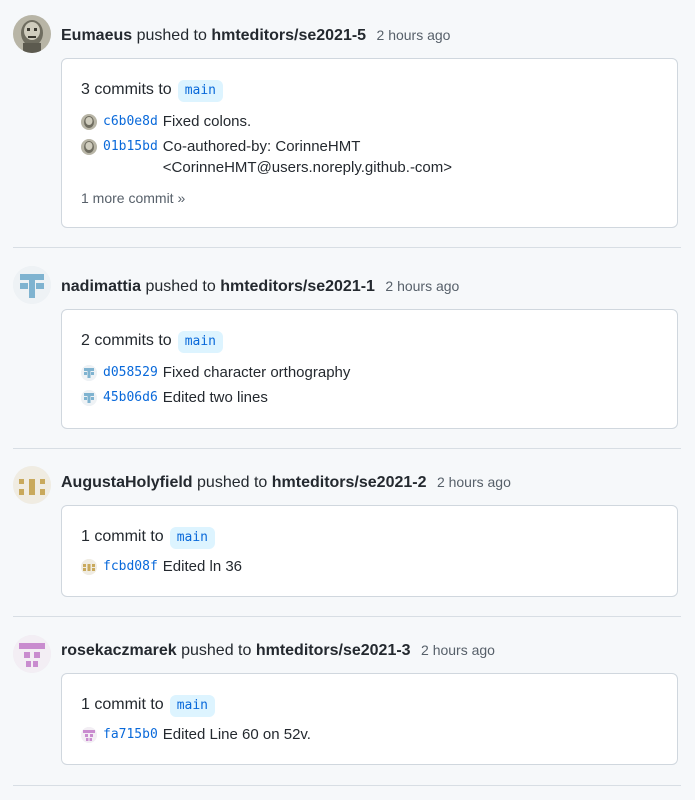  What do you see at coordinates (297, 286) in the screenshot?
I see `repo-link: hmteditors/se2021-1` at bounding box center [297, 286].